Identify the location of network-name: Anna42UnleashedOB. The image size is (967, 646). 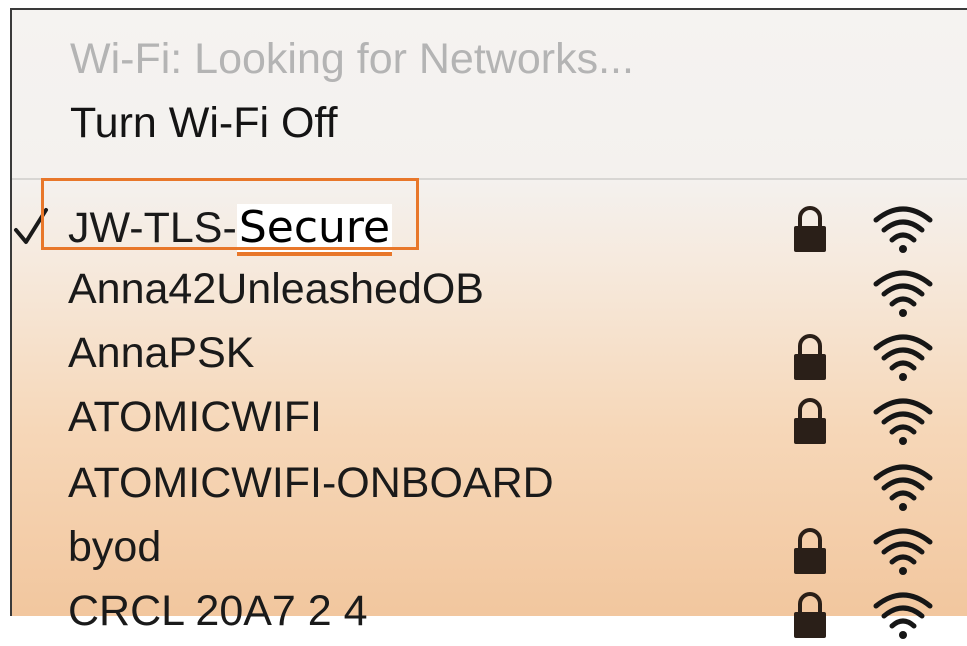
(276, 289).